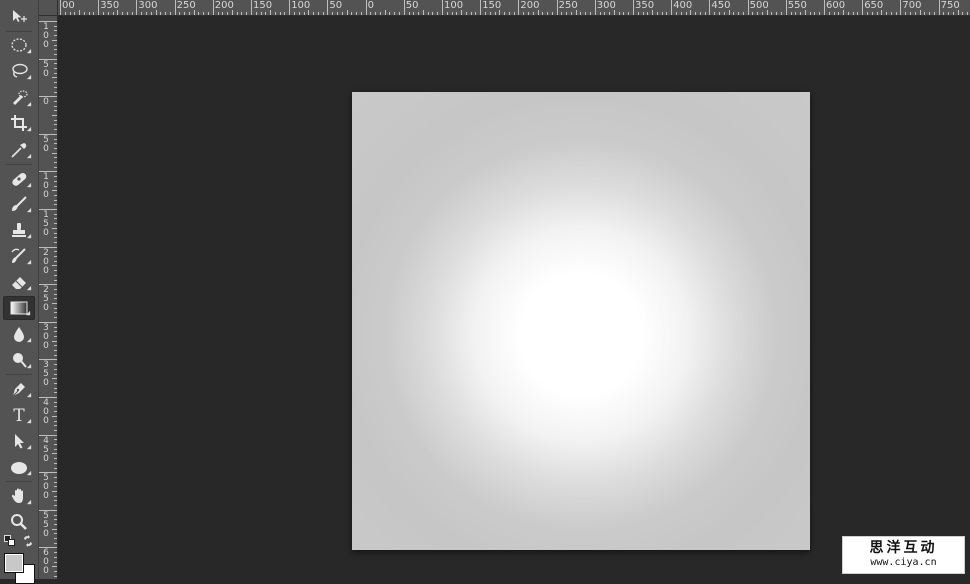  I want to click on crop-tool, so click(19, 123).